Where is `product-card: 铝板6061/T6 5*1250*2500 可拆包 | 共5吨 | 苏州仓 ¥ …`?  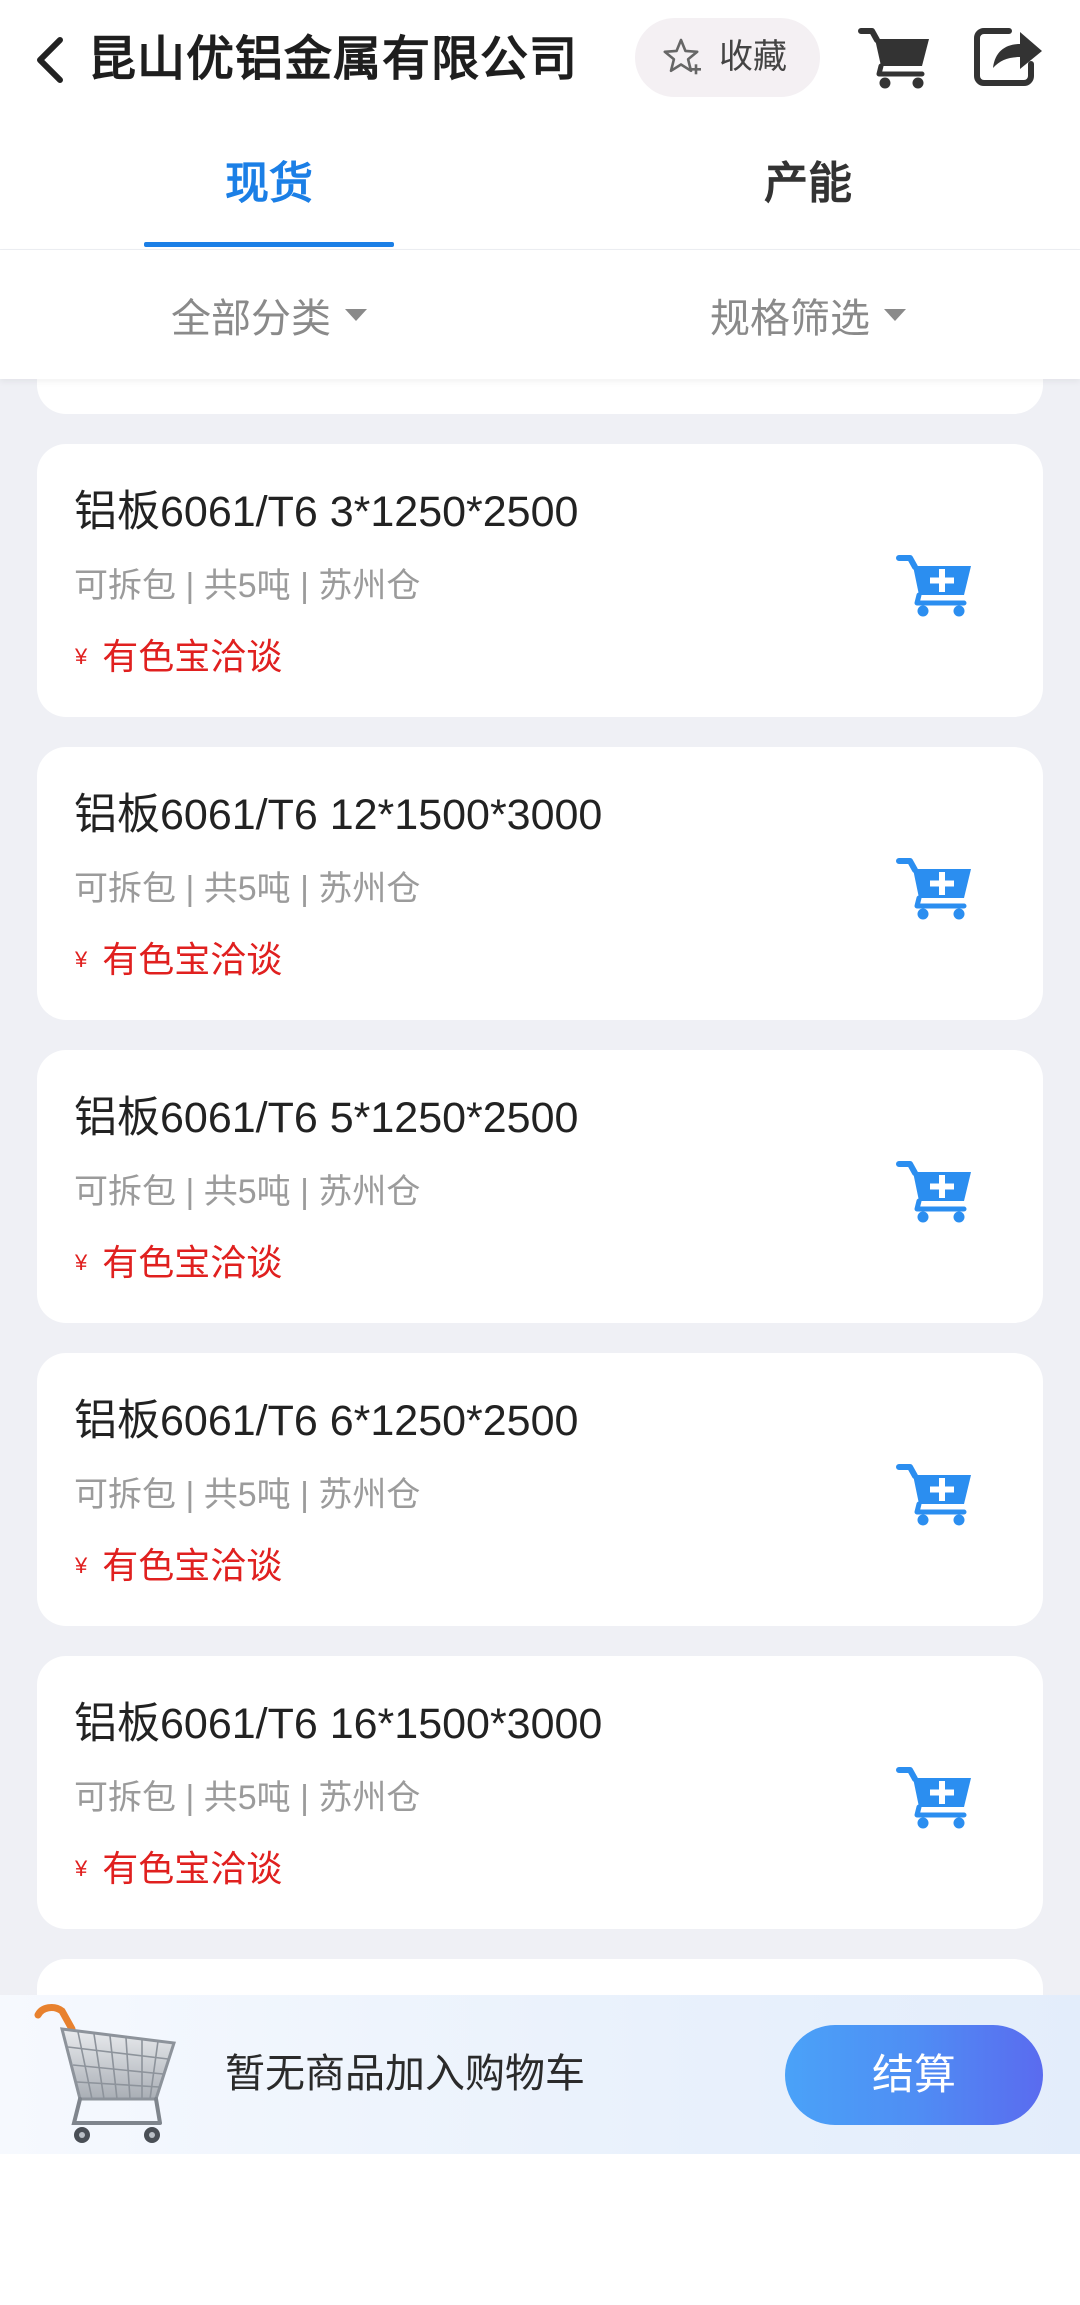
product-card: 铝板6061/T6 5*1250*2500 可拆包 | 共5吨 | 苏州仓 ¥ … is located at coordinates (540, 1186).